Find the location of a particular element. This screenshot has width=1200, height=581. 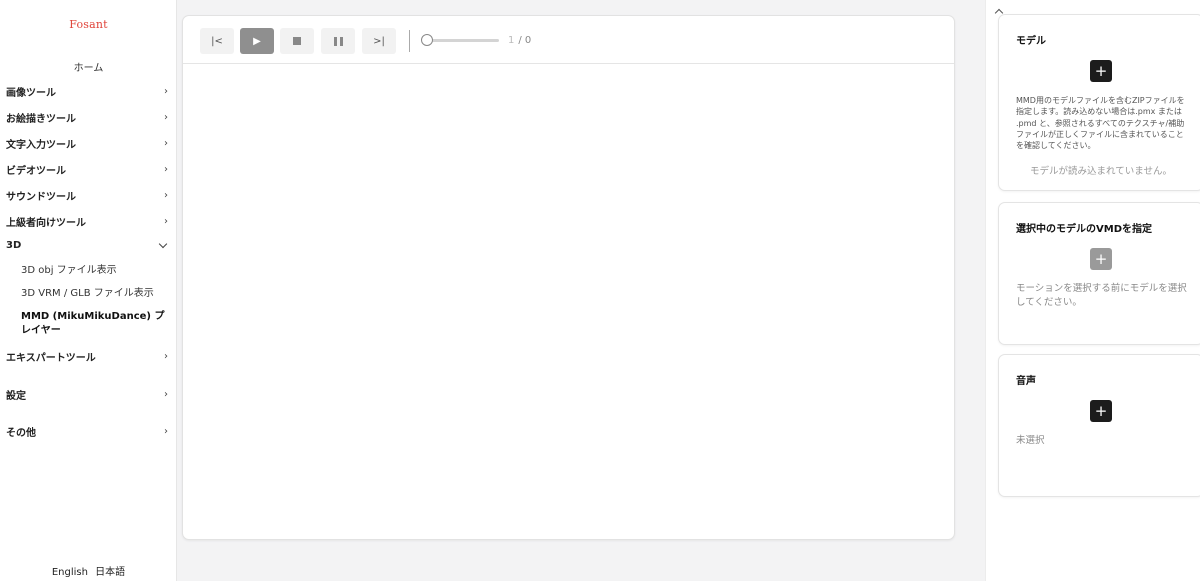

audio-status: 未選択 is located at coordinates (1030, 440).